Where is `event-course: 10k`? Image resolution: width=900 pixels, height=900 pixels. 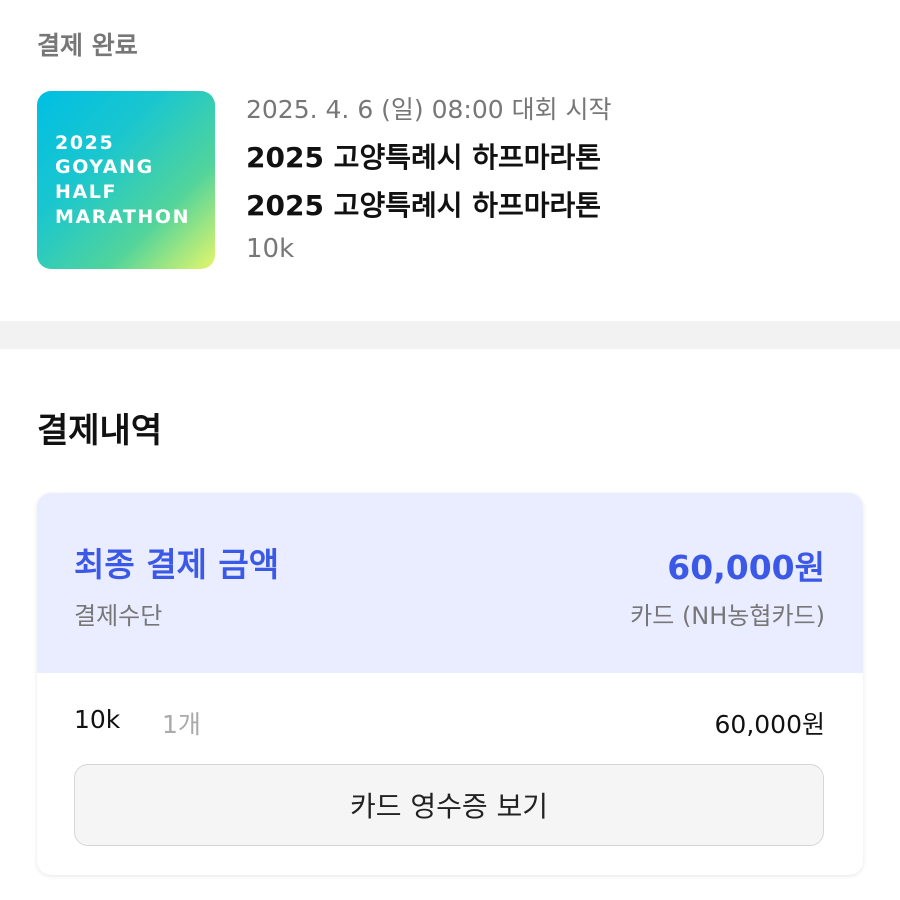 event-course: 10k is located at coordinates (270, 249).